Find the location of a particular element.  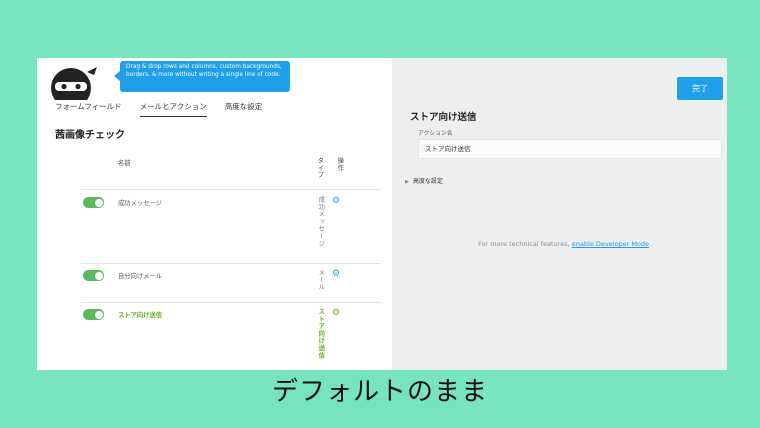

column-header-ops: 操作 is located at coordinates (340, 164).